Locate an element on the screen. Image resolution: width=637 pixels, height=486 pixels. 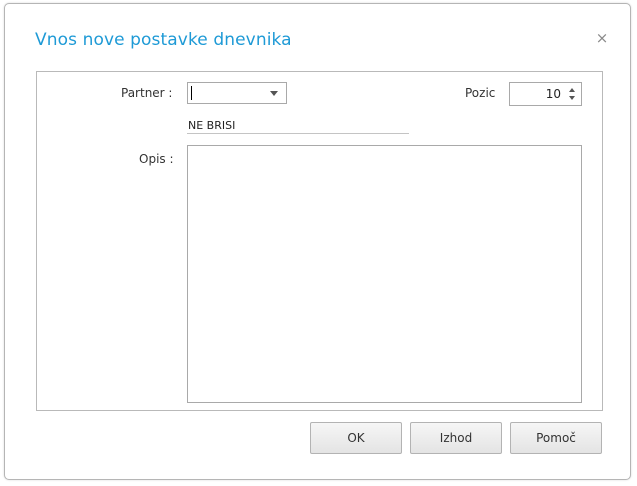
chevron-down-icon is located at coordinates (274, 93).